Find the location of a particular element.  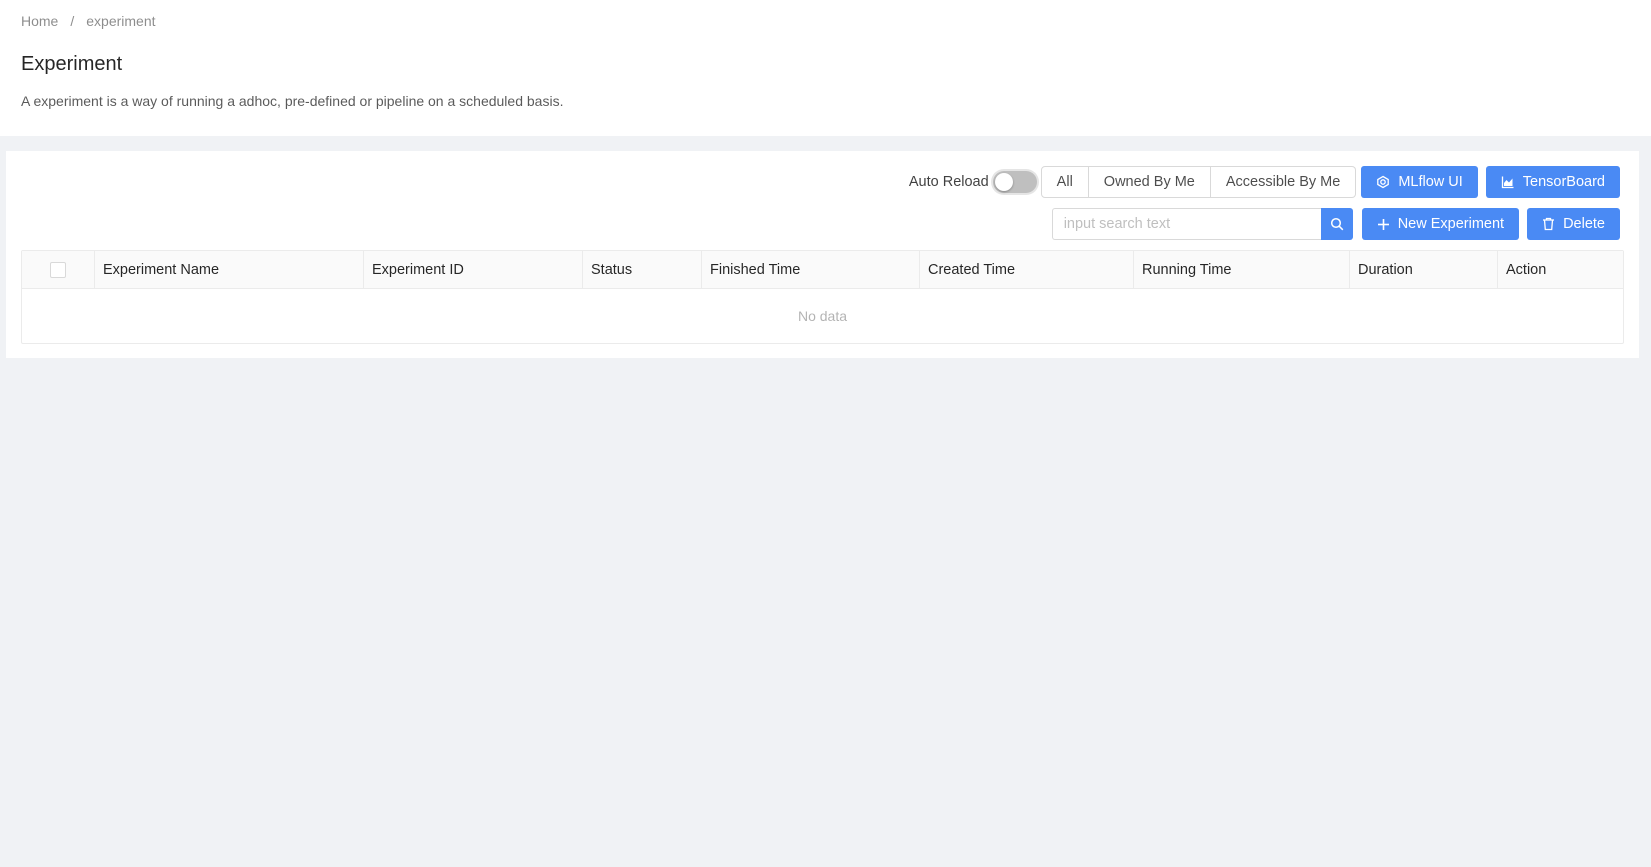

tensorboard-button: TensorBoard is located at coordinates (1552, 182).